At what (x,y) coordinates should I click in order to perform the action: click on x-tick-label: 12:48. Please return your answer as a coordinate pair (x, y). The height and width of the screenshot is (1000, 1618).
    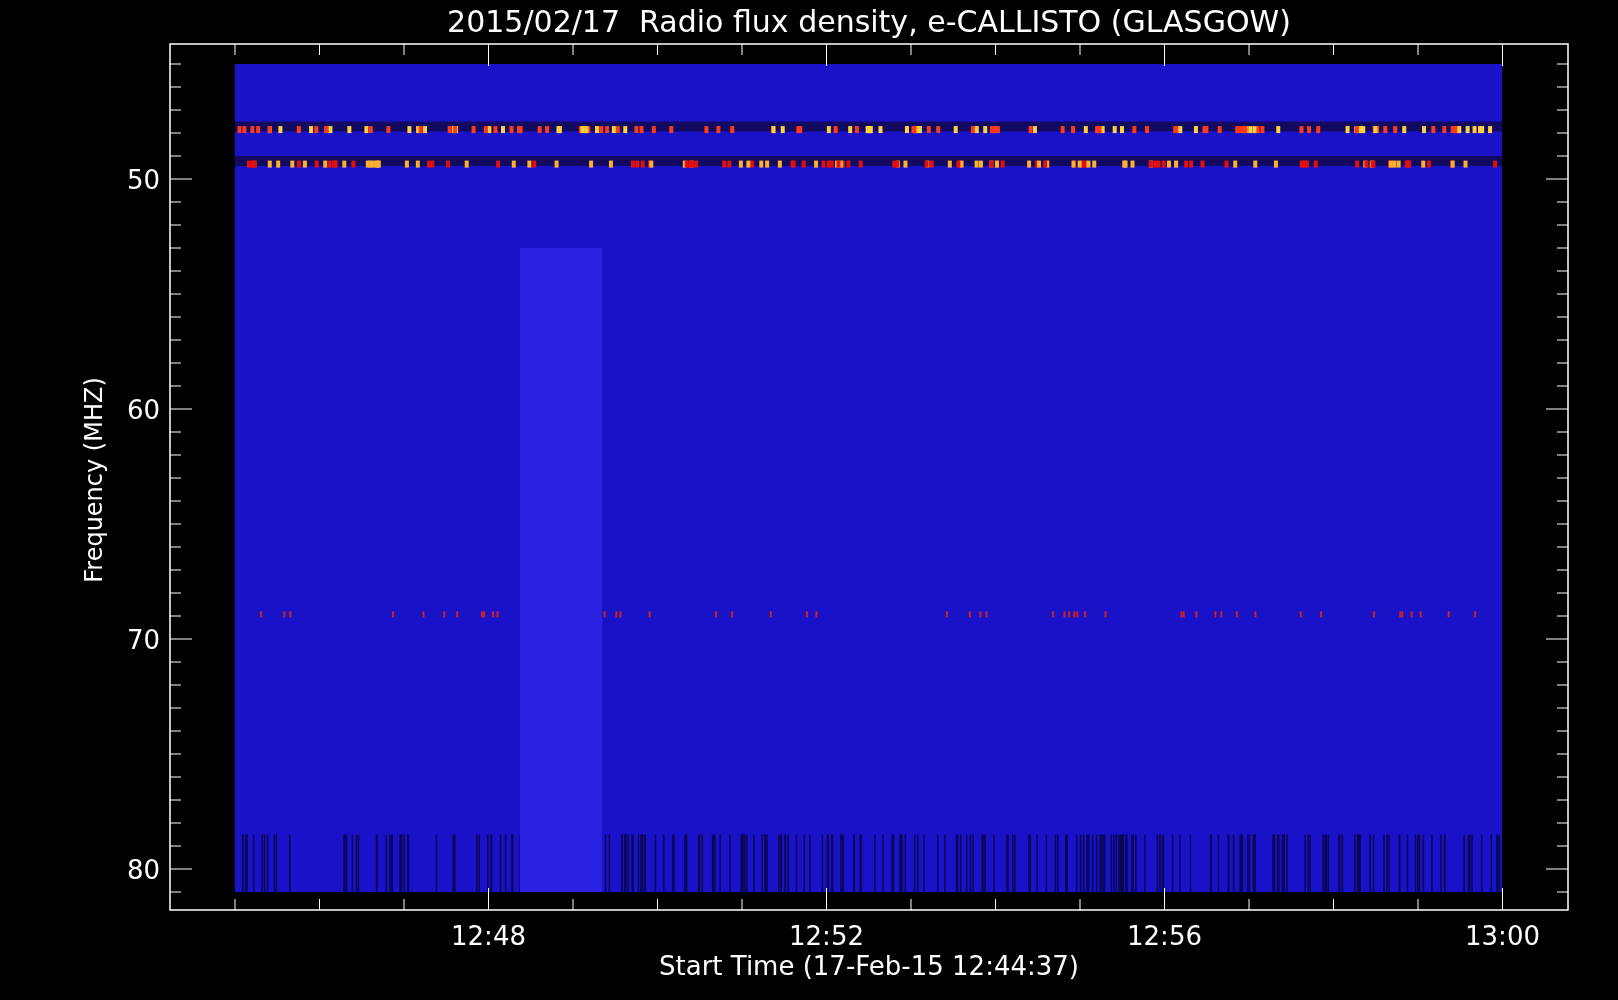
    Looking at the image, I should click on (488, 936).